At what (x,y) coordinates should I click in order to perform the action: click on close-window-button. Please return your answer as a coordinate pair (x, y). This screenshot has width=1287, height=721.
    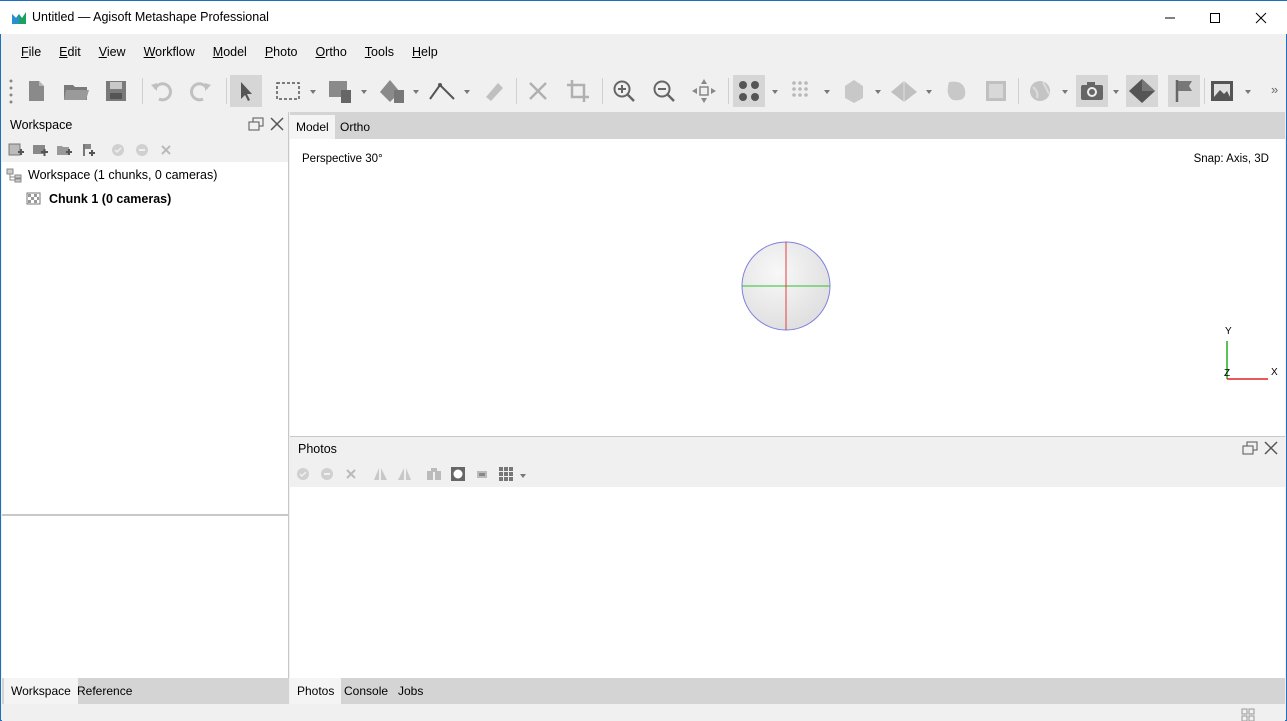
    Looking at the image, I should click on (1261, 18).